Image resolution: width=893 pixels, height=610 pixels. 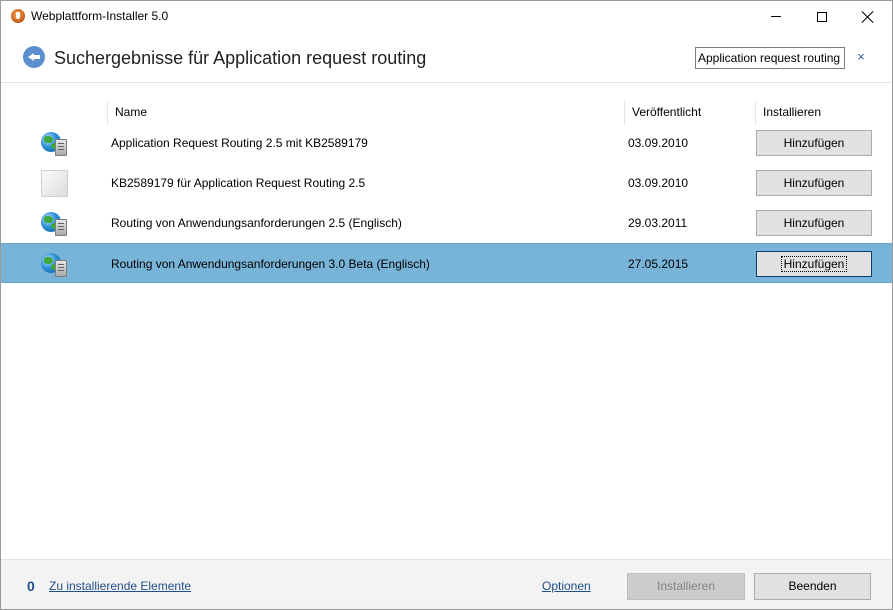 What do you see at coordinates (770, 58) in the screenshot?
I see `search-input` at bounding box center [770, 58].